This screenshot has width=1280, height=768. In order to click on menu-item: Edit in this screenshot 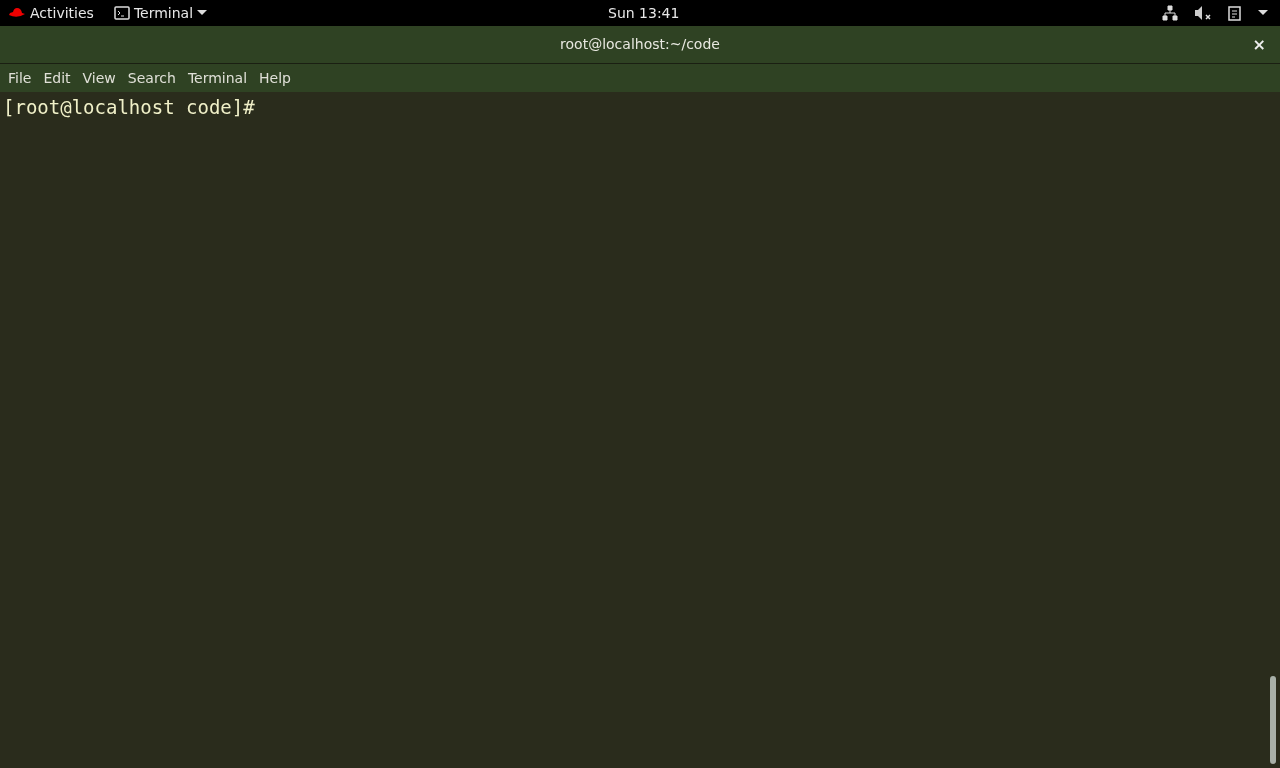, I will do `click(57, 78)`.